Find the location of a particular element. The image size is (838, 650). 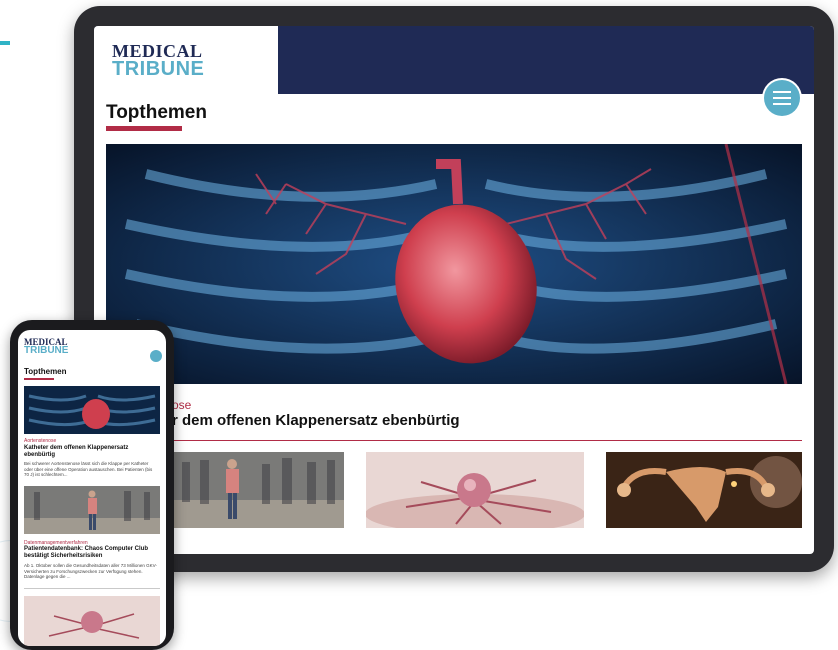

logo-line2: TRIBUNE is located at coordinates (158, 69).